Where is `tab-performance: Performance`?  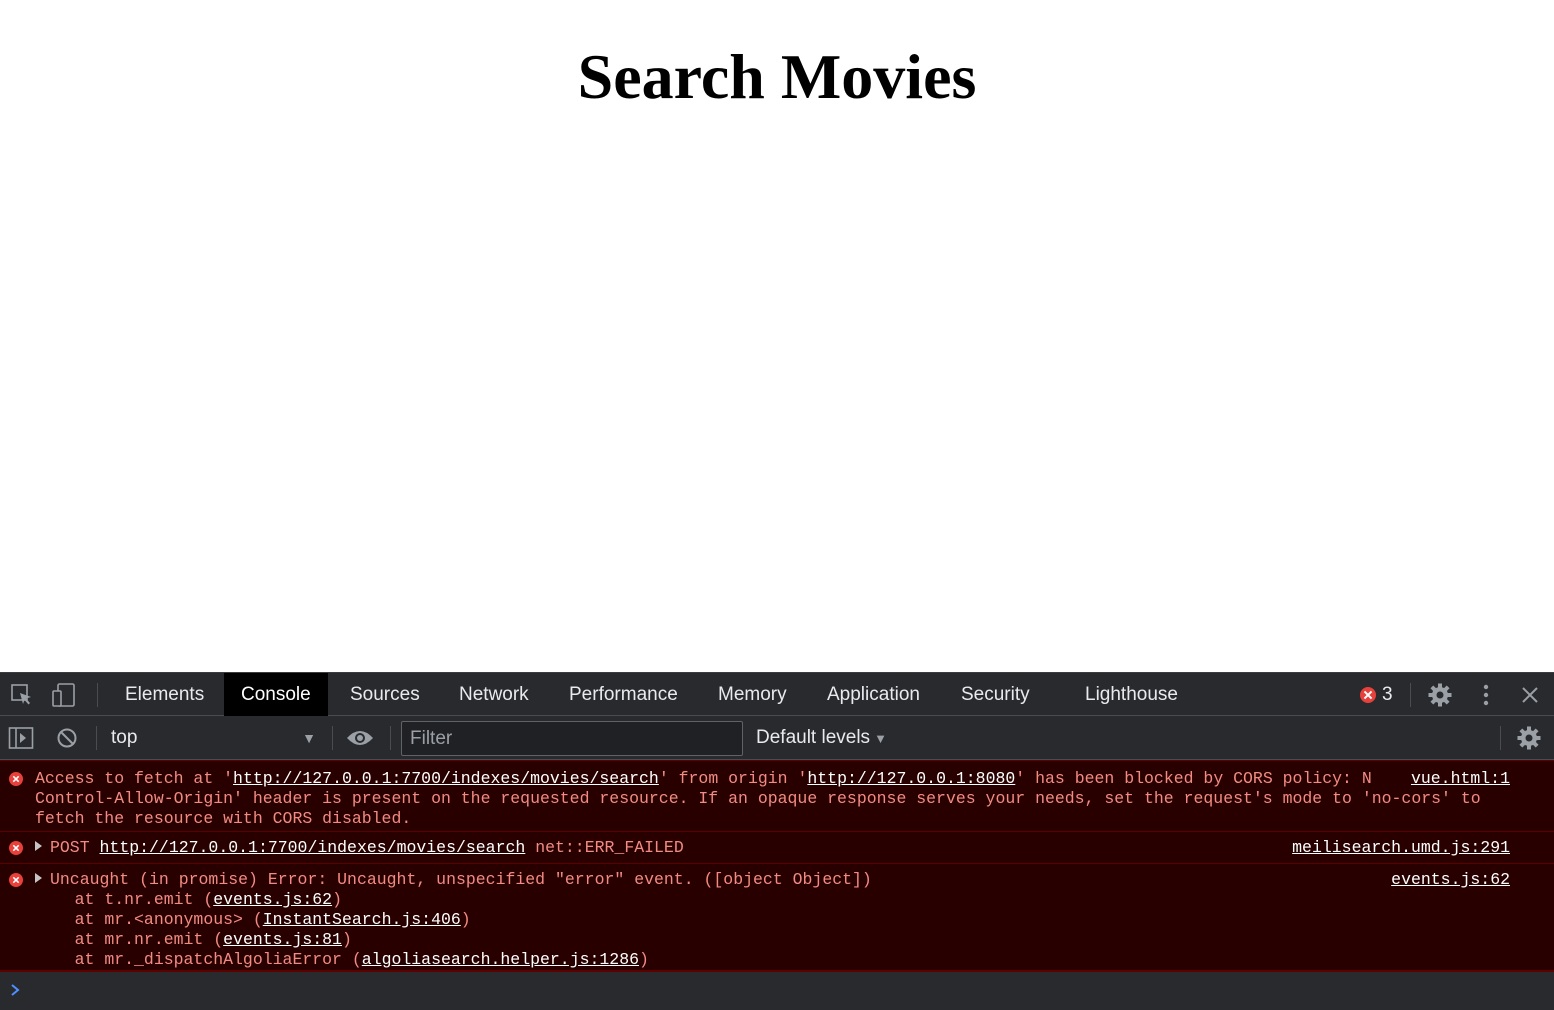
tab-performance: Performance is located at coordinates (623, 694).